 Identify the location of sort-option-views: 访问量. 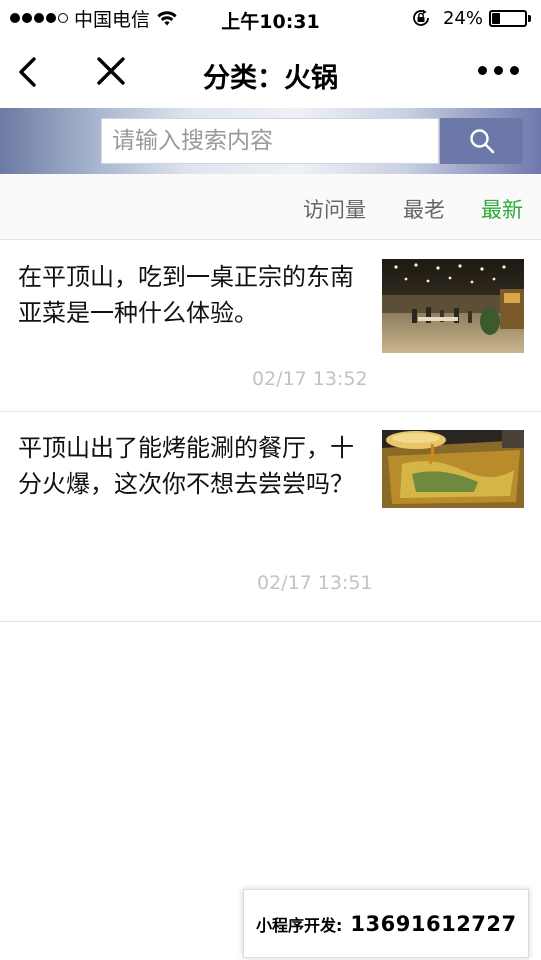
(334, 209).